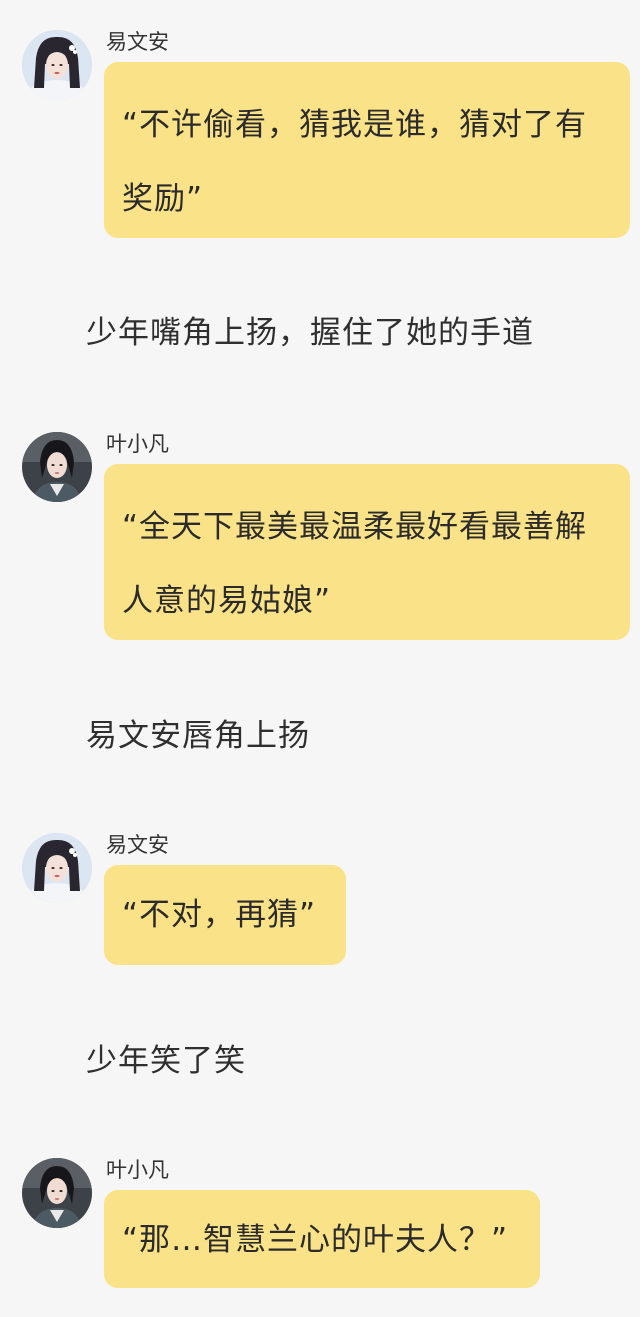 The image size is (640, 1317). I want to click on narration-text: 少年嘴角上扬，握住了她的手道, so click(310, 333).